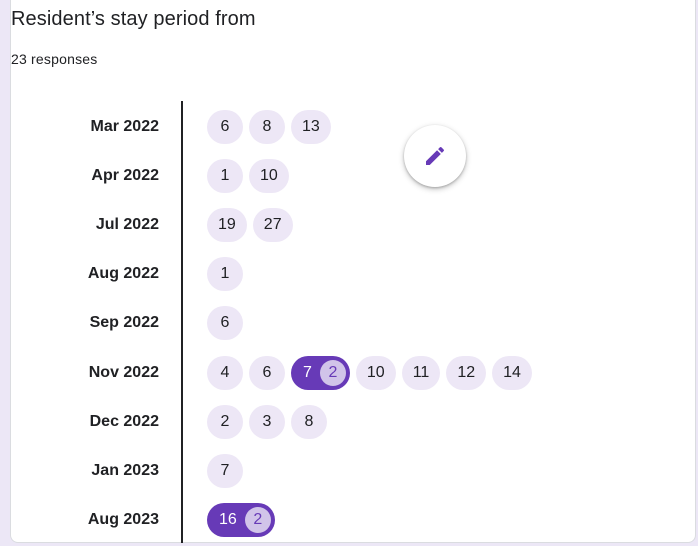 Image resolution: width=698 pixels, height=546 pixels. I want to click on timeline-row: Jul 2022 19 27, so click(354, 225).